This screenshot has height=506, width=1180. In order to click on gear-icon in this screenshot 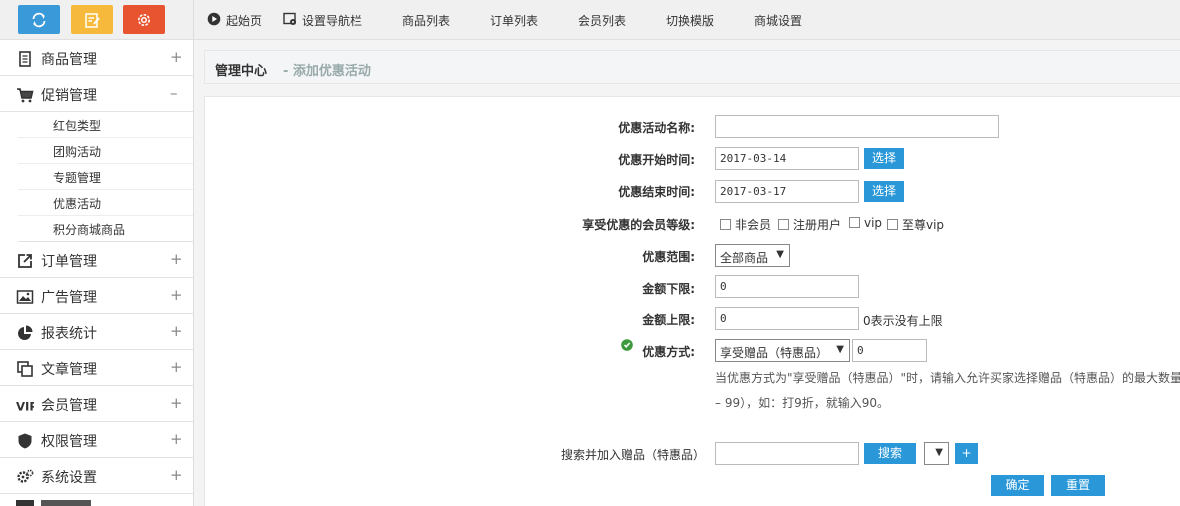, I will do `click(144, 19)`.